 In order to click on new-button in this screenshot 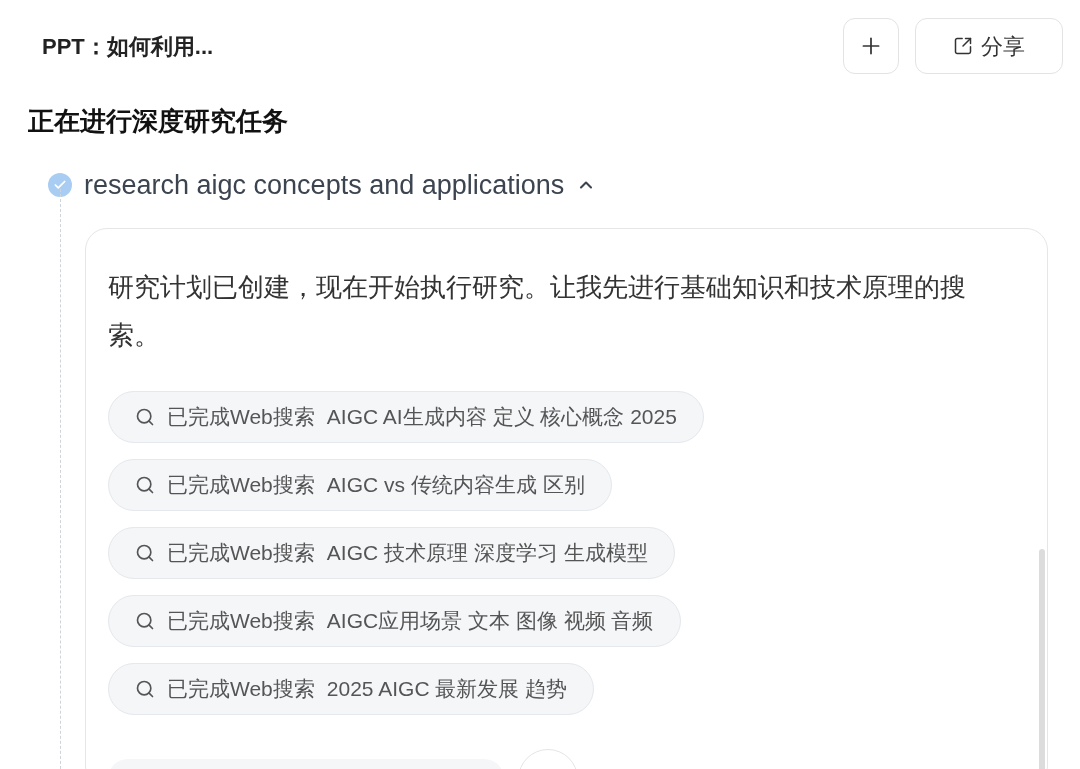, I will do `click(871, 46)`.